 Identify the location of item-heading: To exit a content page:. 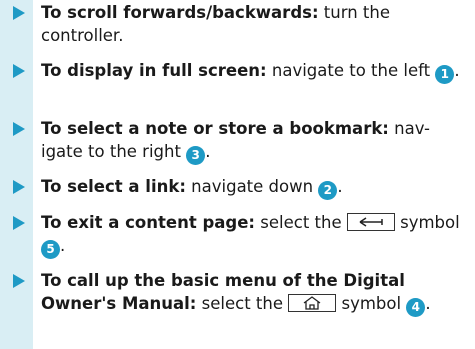
(148, 222).